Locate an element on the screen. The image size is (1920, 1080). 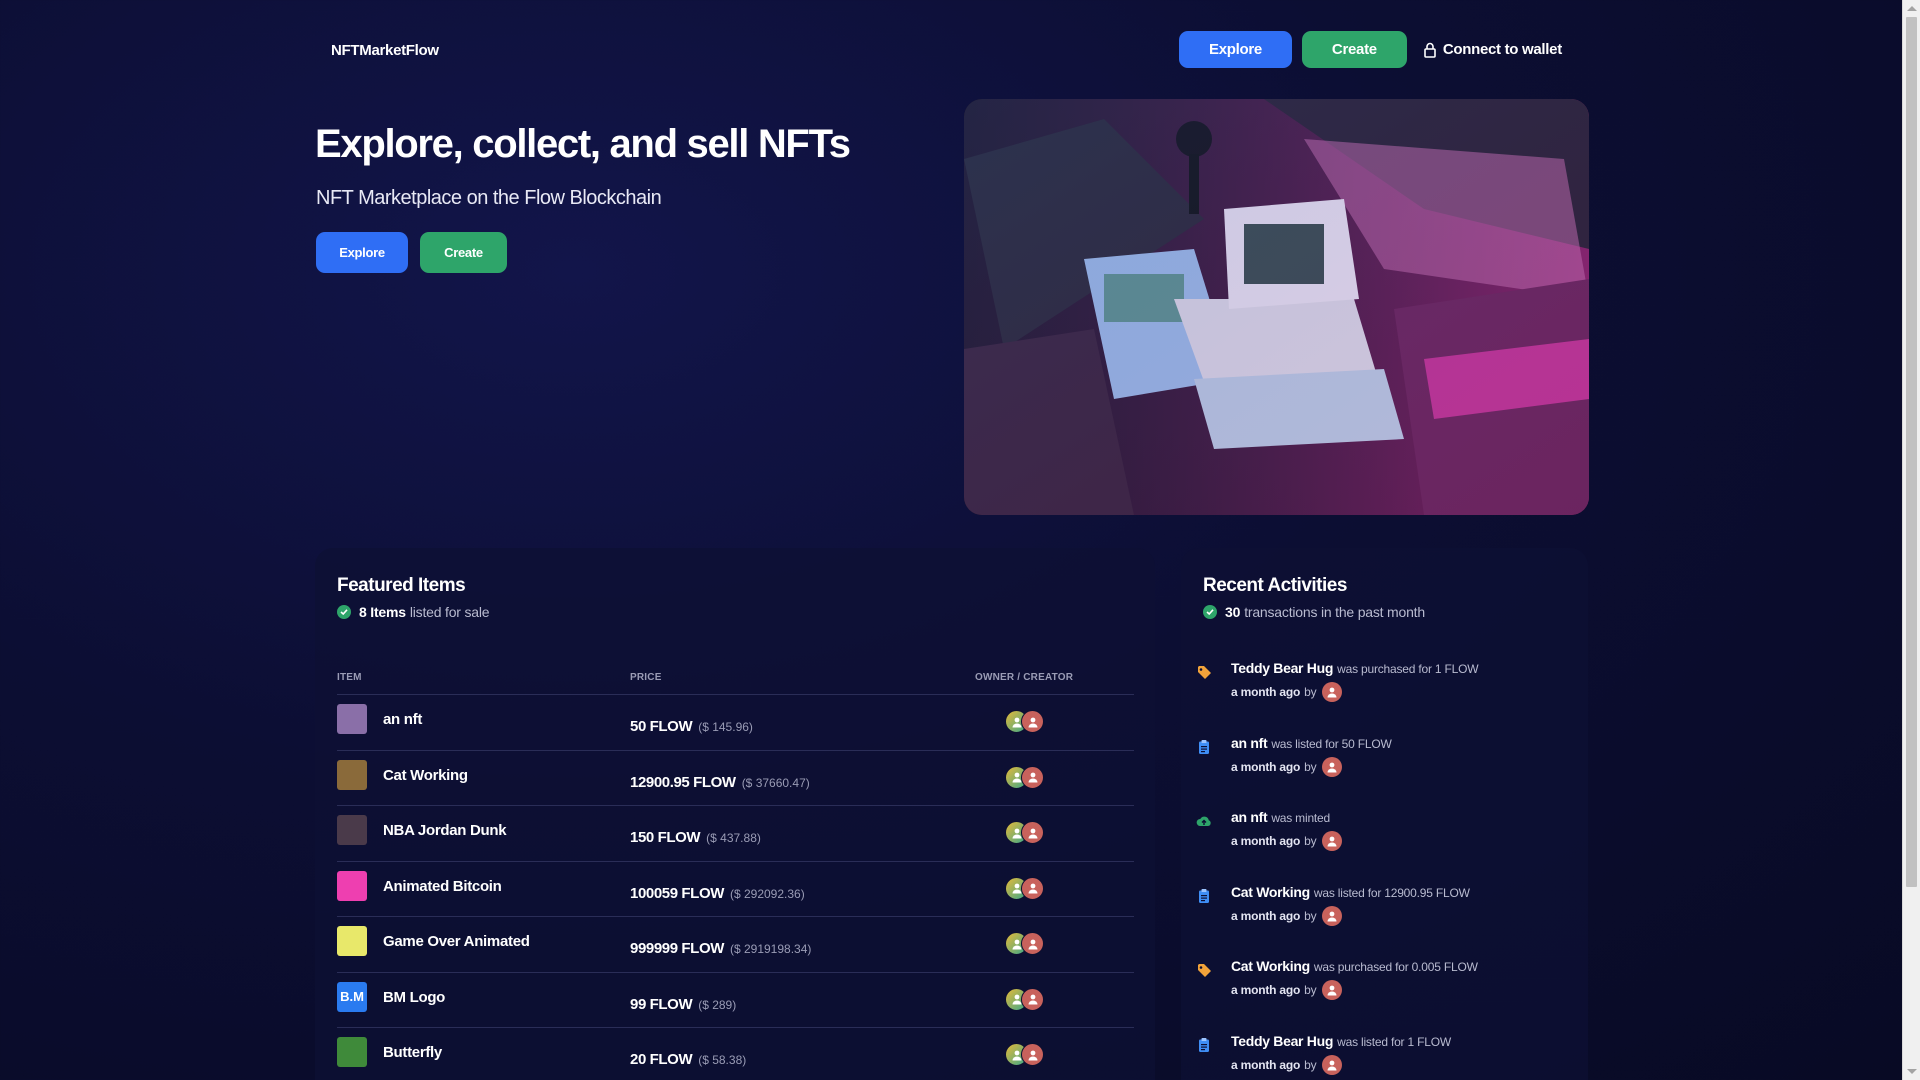
item-price: 100059 FLOW ($ 292092.36) is located at coordinates (717, 893).